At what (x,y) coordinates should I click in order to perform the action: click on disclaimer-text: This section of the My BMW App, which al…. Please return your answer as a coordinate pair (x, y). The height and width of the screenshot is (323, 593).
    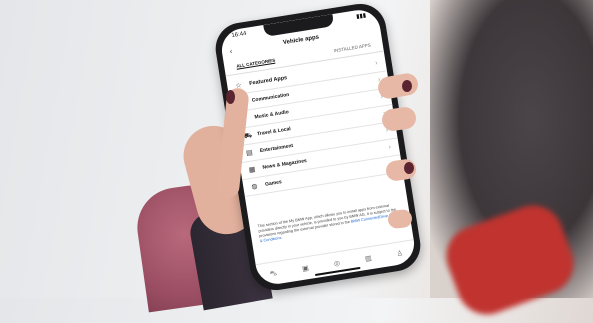
    Looking at the image, I should click on (329, 223).